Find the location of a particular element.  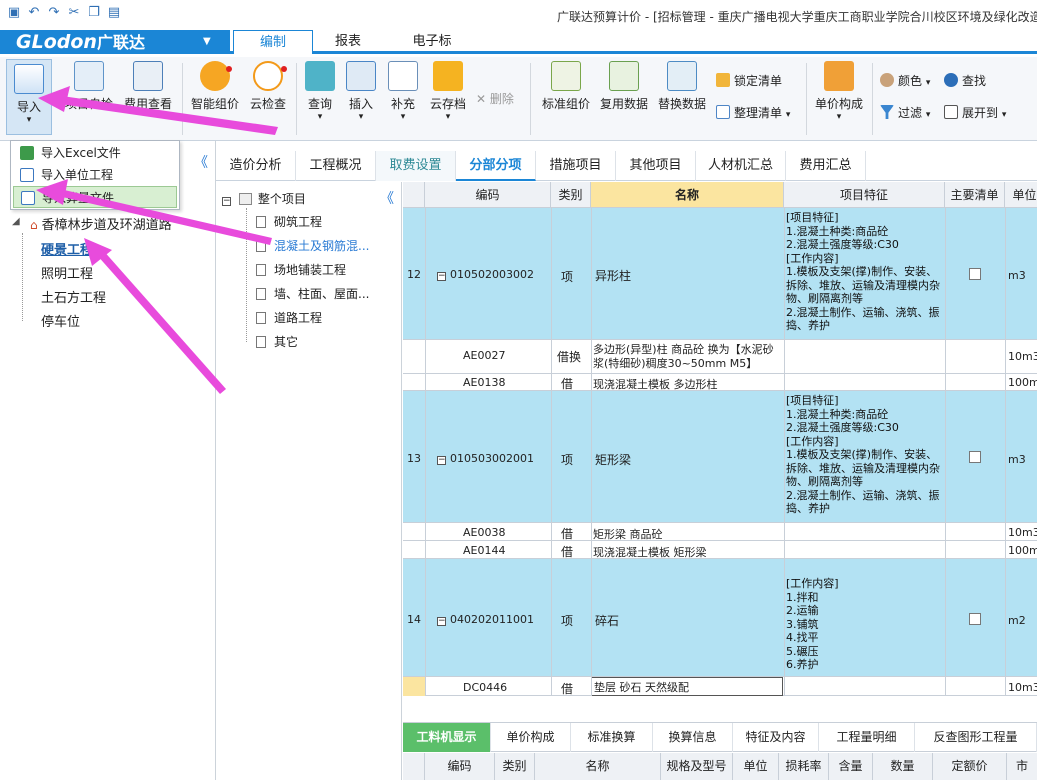

tab-project-overview: 工程概况 is located at coordinates (336, 166).